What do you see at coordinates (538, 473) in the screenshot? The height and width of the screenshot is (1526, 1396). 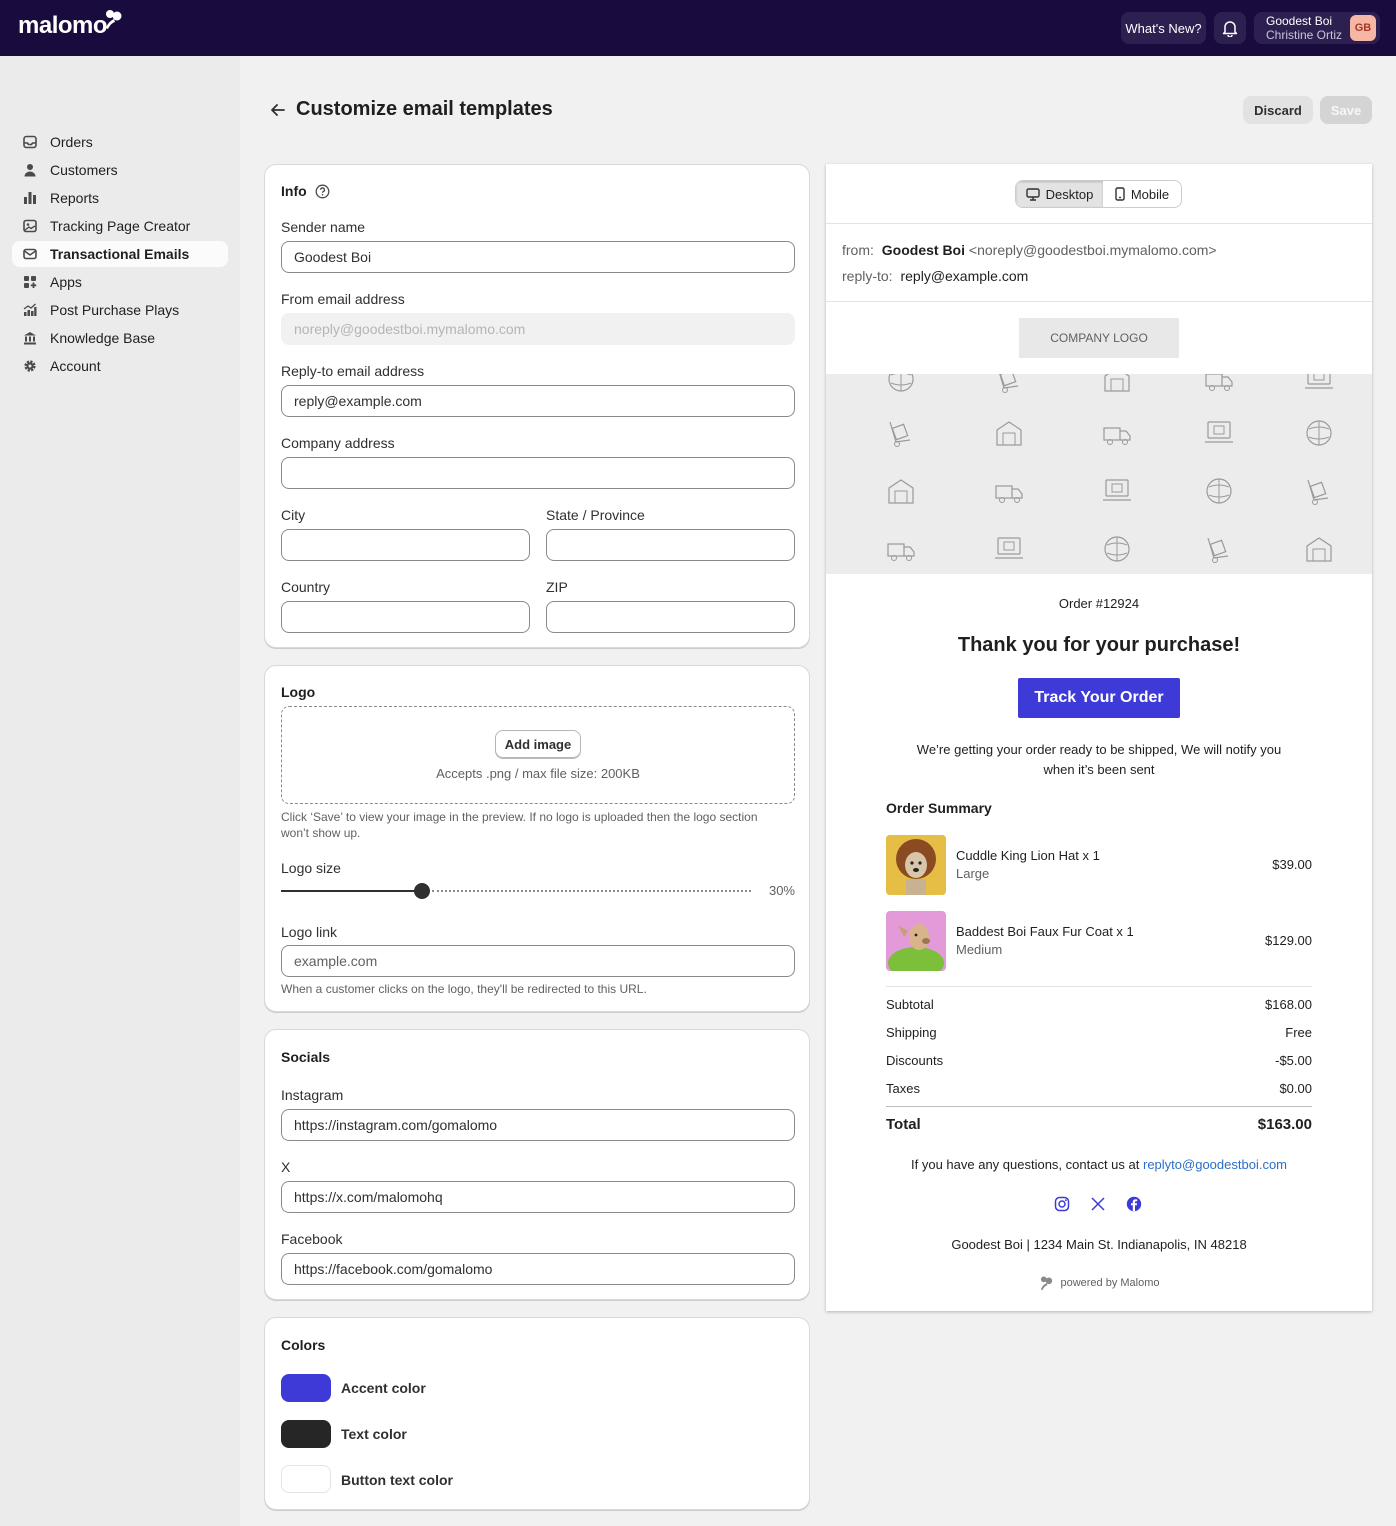 I see `company-address-input` at bounding box center [538, 473].